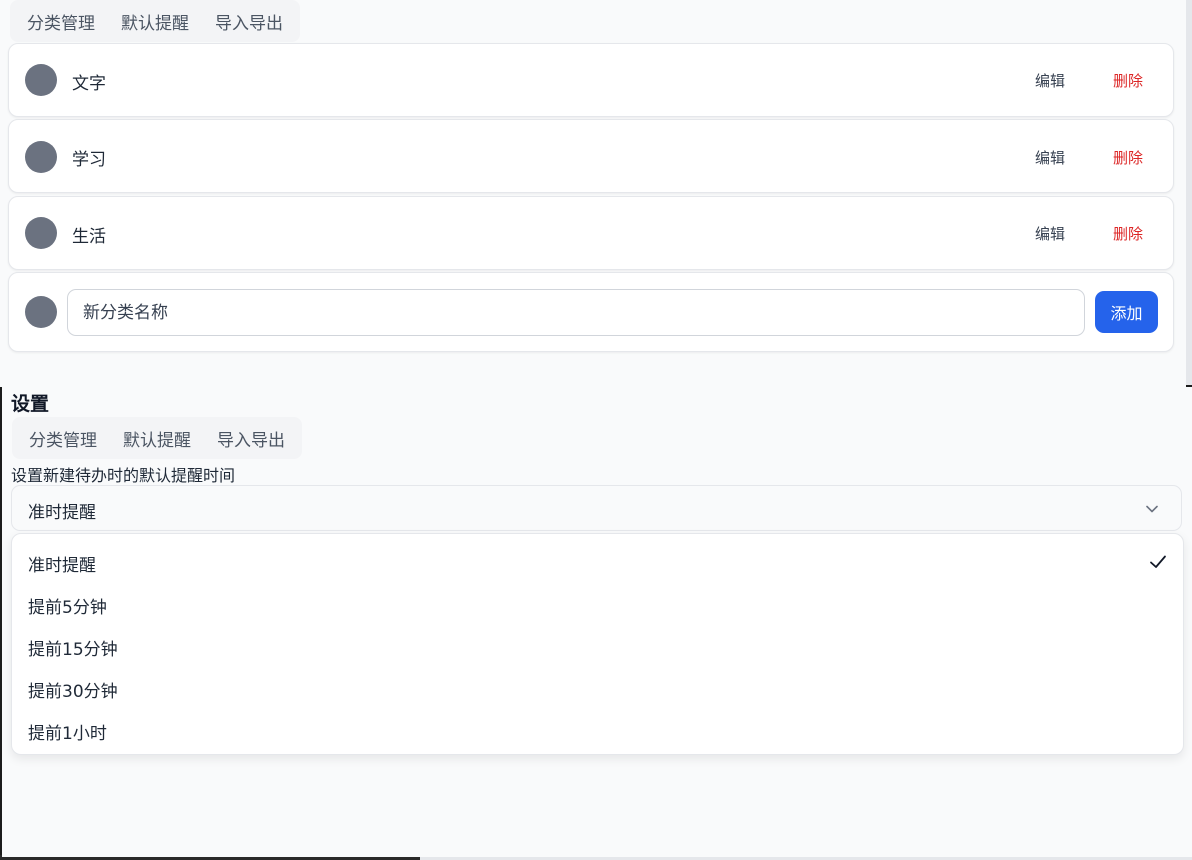 Image resolution: width=1192 pixels, height=860 pixels. I want to click on option-label: 提前30分钟, so click(73, 692).